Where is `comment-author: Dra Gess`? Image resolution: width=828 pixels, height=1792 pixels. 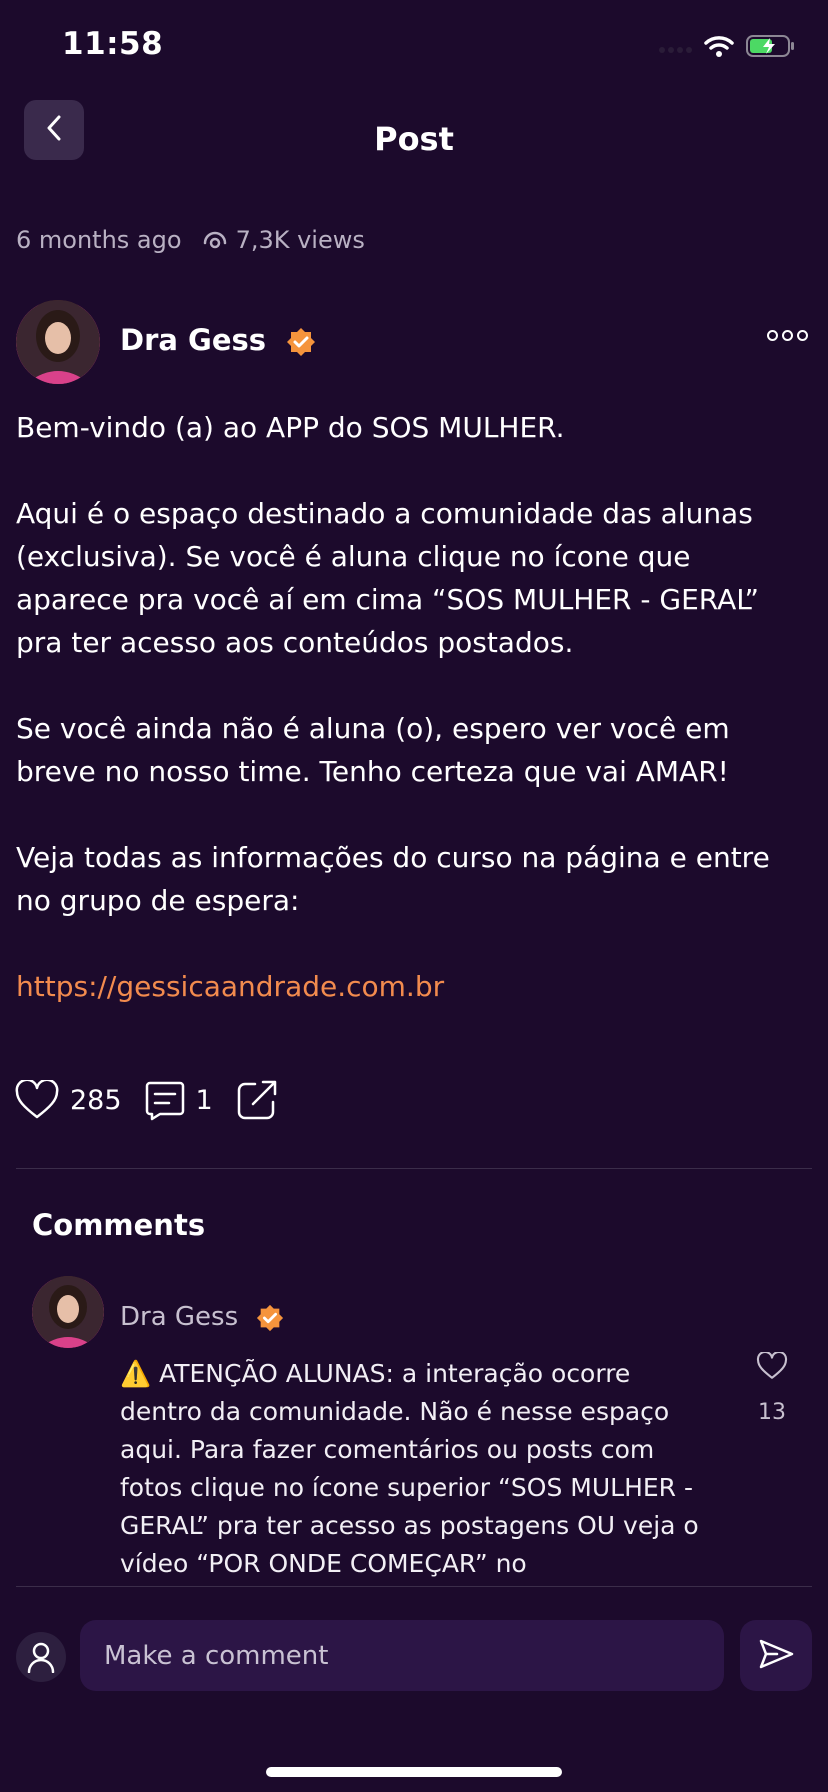
comment-author: Dra Gess is located at coordinates (179, 1317).